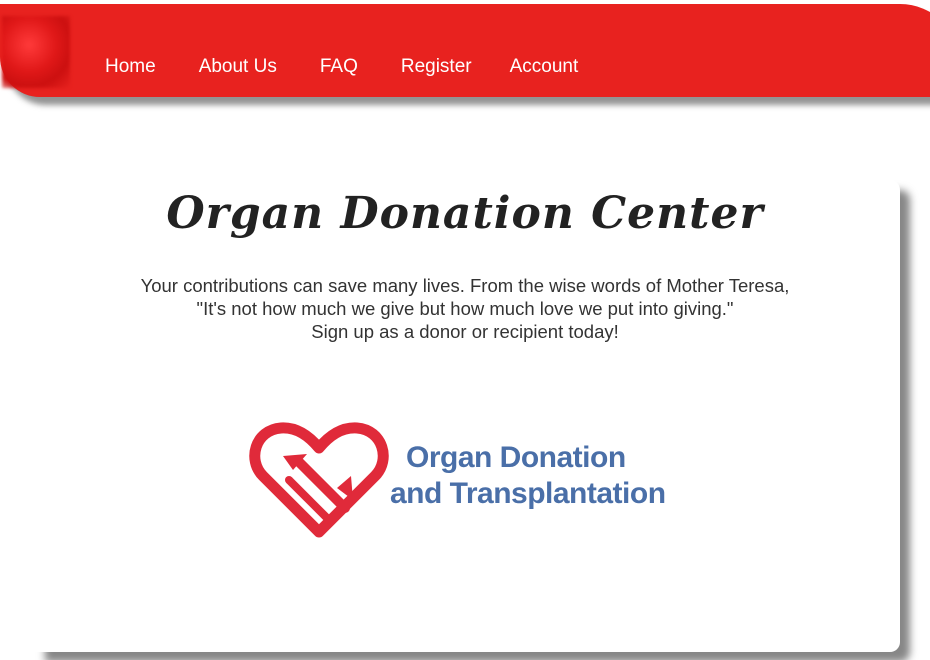  I want to click on nav-item-account: Account, so click(544, 67).